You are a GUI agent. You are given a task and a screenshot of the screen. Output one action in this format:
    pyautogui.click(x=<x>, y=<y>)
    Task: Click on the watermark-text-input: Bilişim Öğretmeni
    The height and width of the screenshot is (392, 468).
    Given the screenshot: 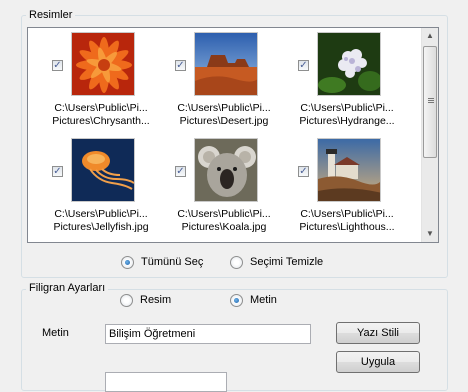 What is the action you would take?
    pyautogui.click(x=208, y=334)
    